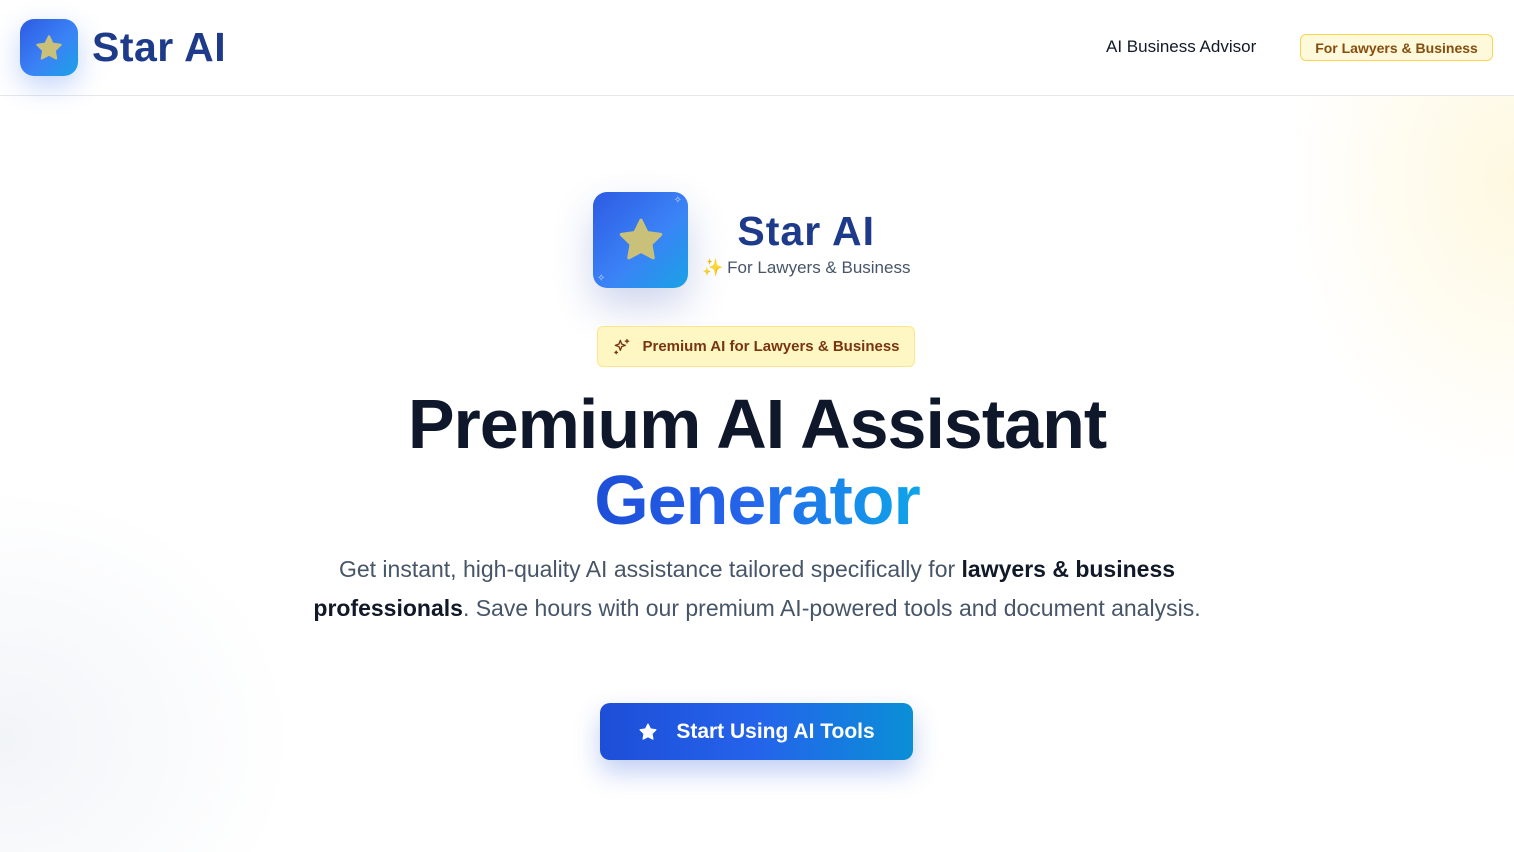  I want to click on hero-brand-subtitle: ✨ For Lawyers & Business, so click(806, 268).